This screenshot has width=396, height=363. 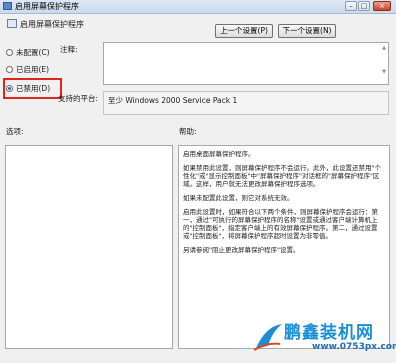 What do you see at coordinates (32, 88) in the screenshot?
I see `highlight-annotation-box` at bounding box center [32, 88].